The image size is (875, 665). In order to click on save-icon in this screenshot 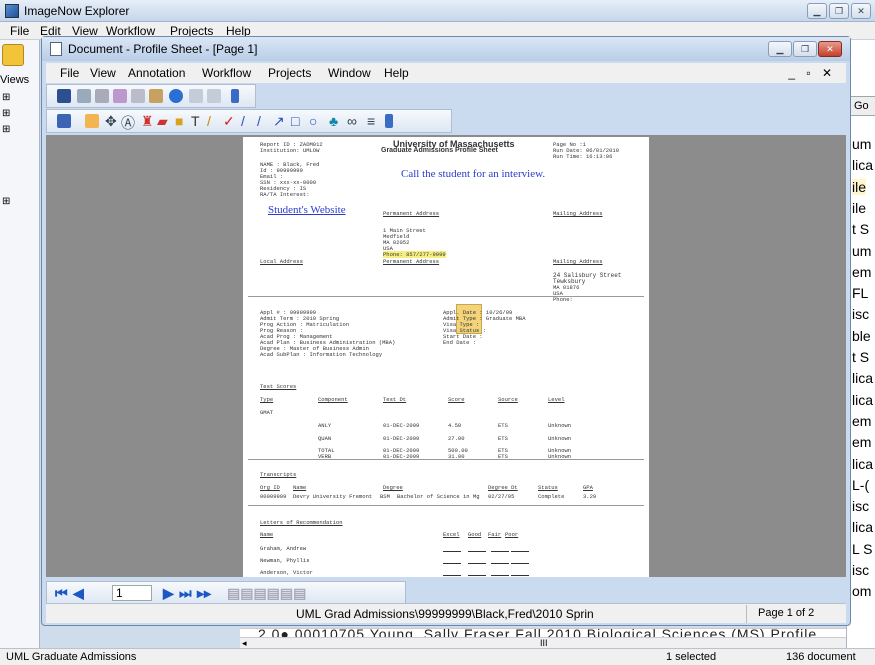, I will do `click(64, 96)`.